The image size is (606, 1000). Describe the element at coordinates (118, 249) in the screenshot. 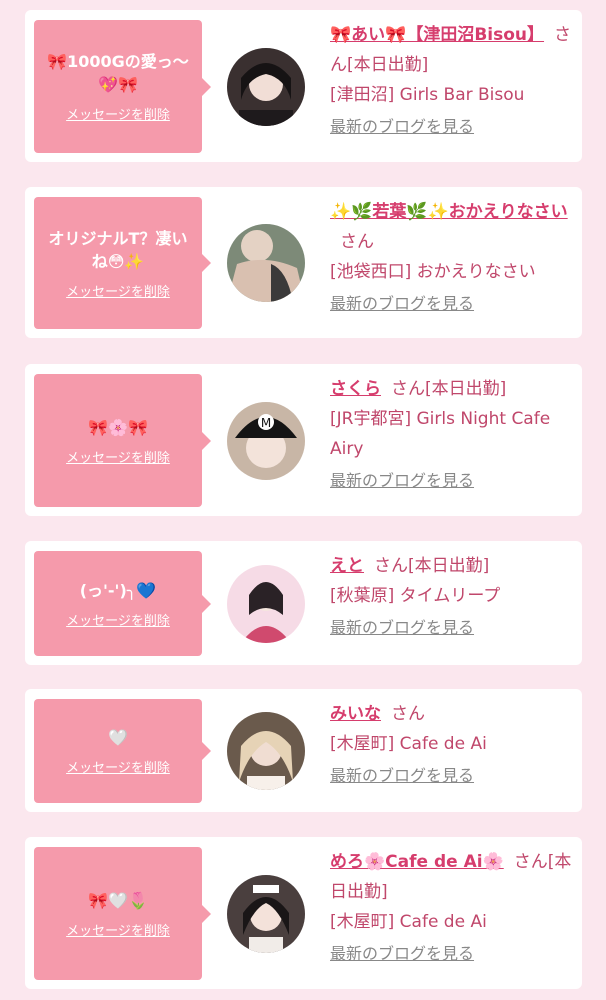

I see `message-text: オリジナルT？凄いね😳✨` at that location.